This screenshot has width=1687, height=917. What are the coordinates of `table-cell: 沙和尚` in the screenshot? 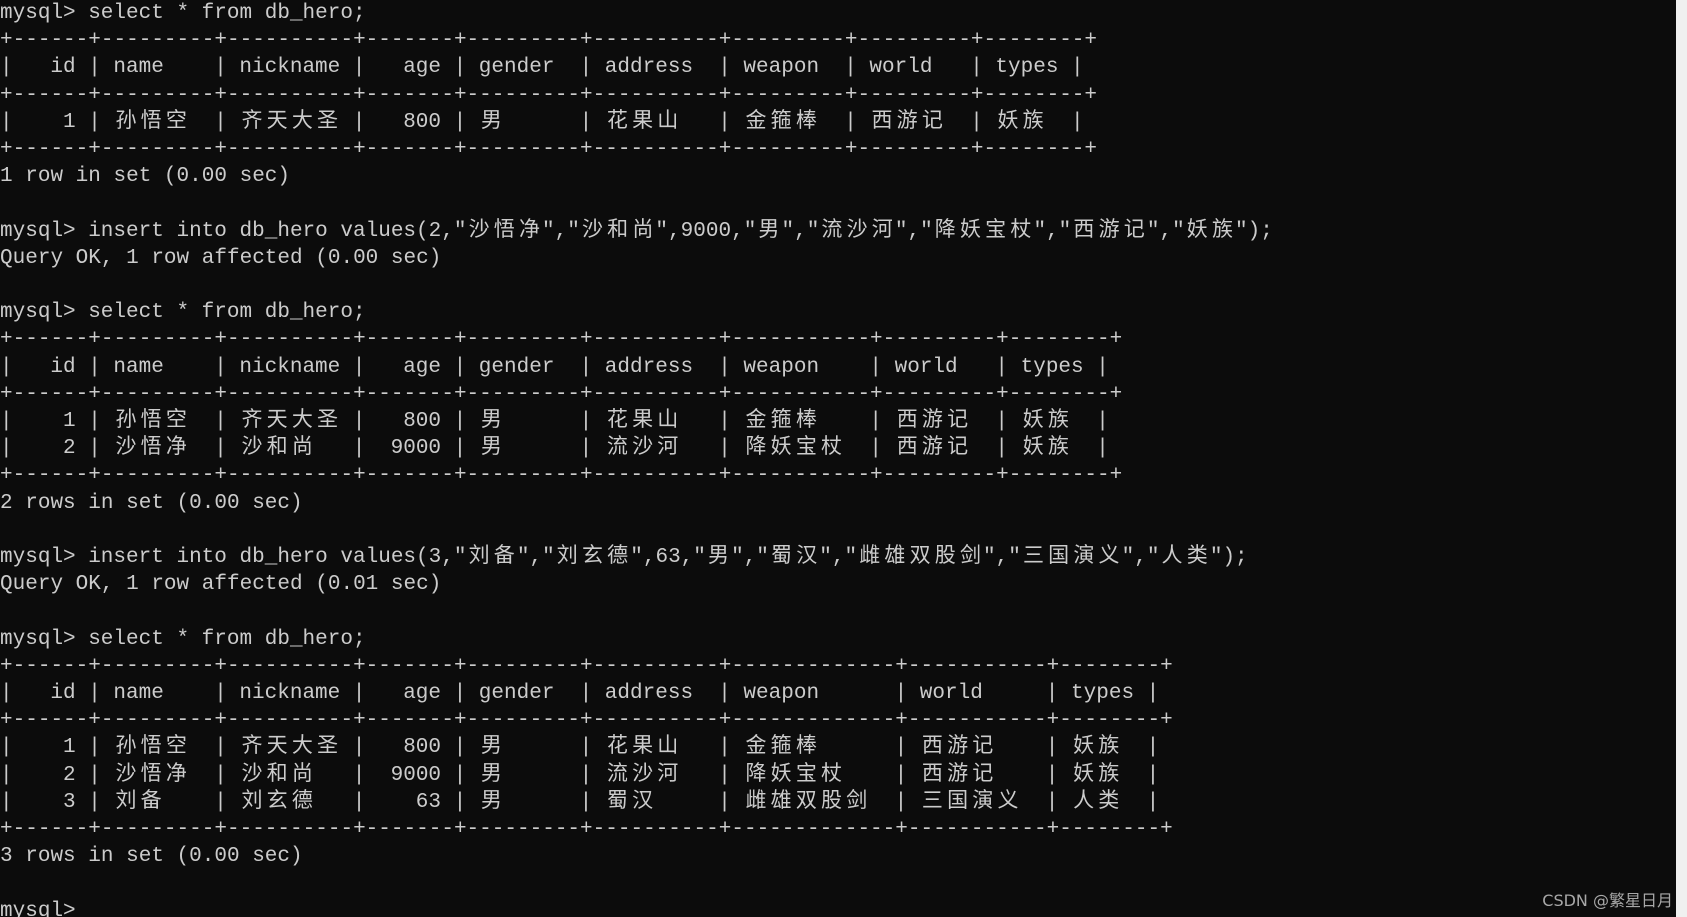 It's located at (277, 775).